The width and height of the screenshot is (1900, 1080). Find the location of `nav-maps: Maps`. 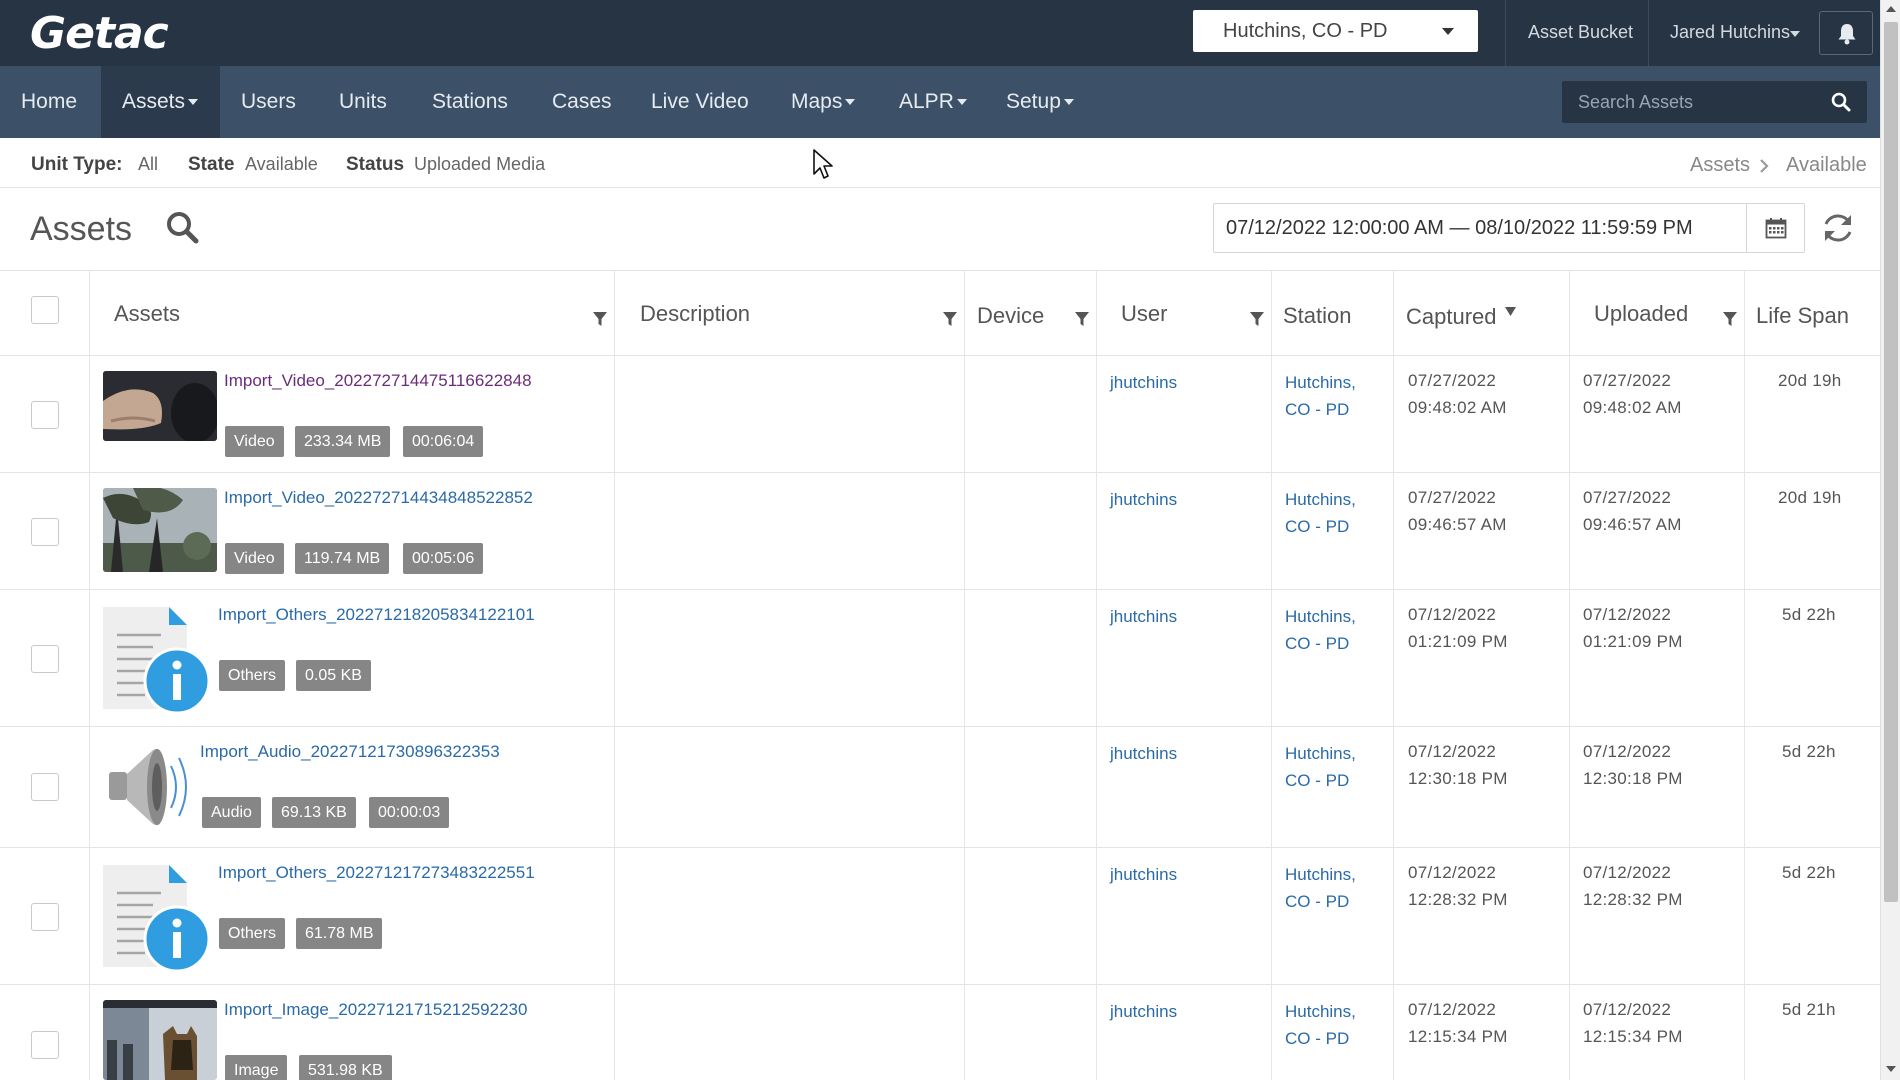

nav-maps: Maps is located at coordinates (823, 102).